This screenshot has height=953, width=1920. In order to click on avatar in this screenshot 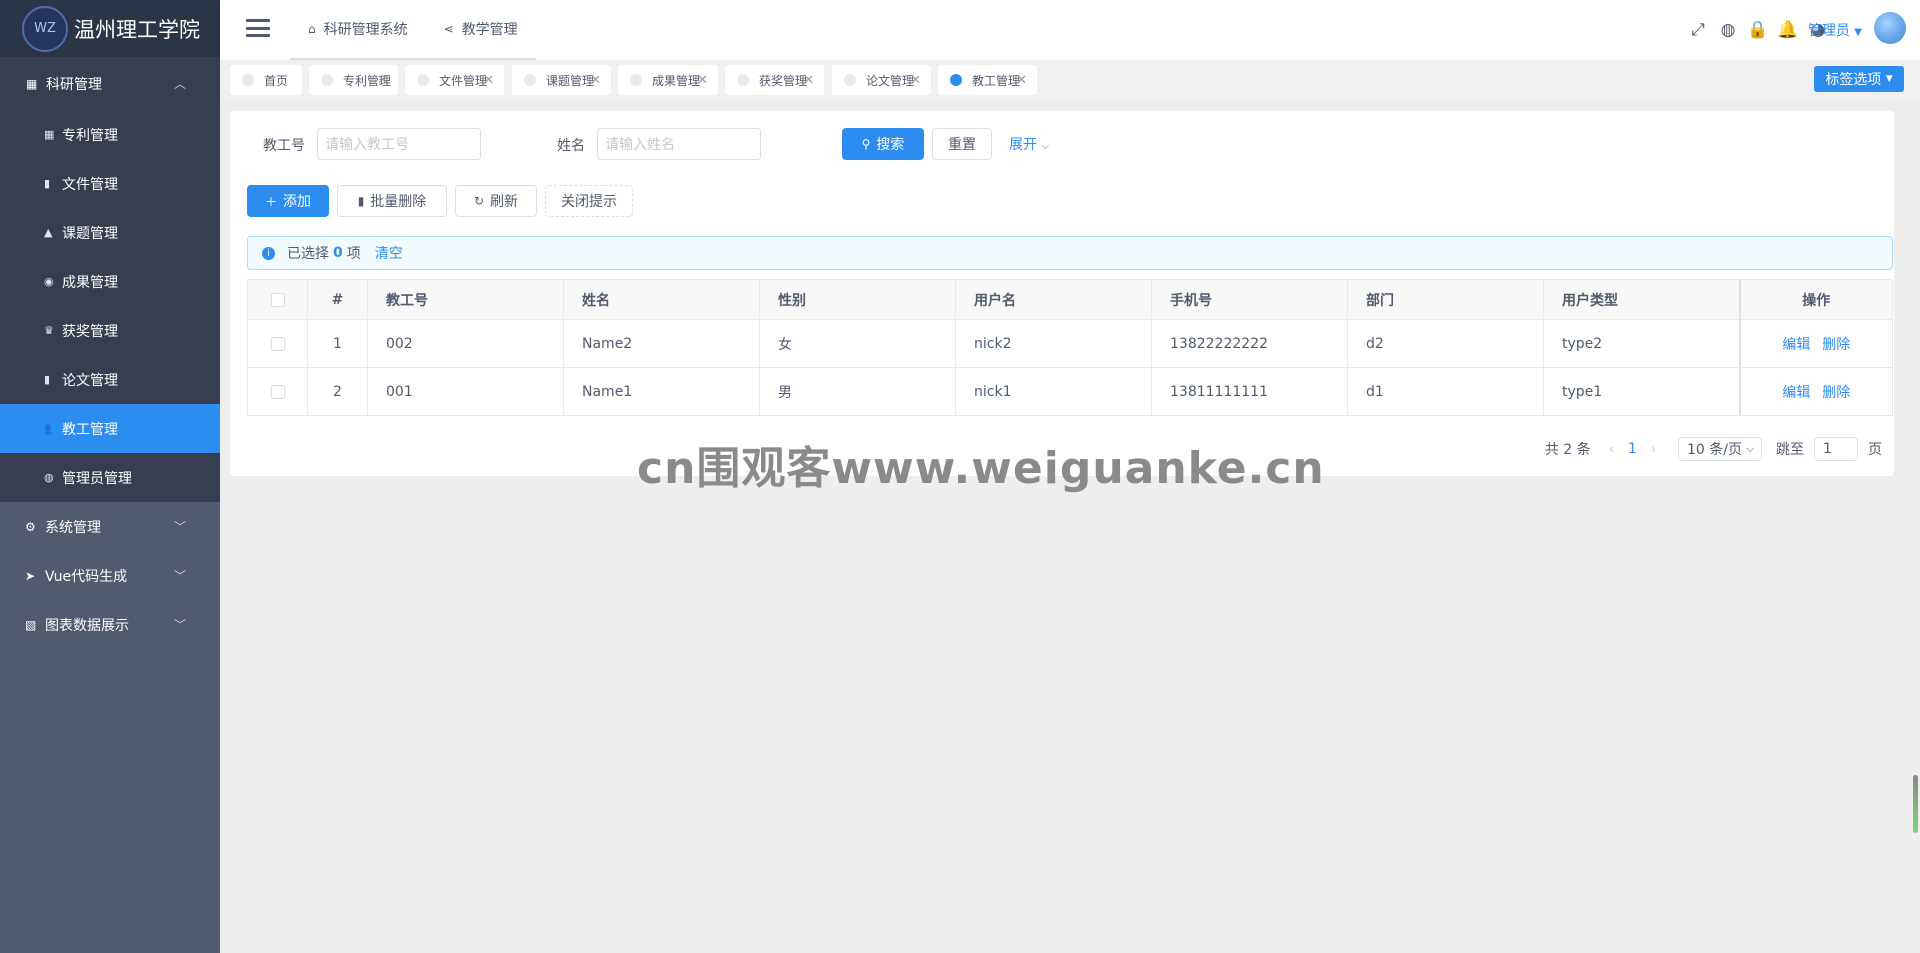, I will do `click(1890, 28)`.